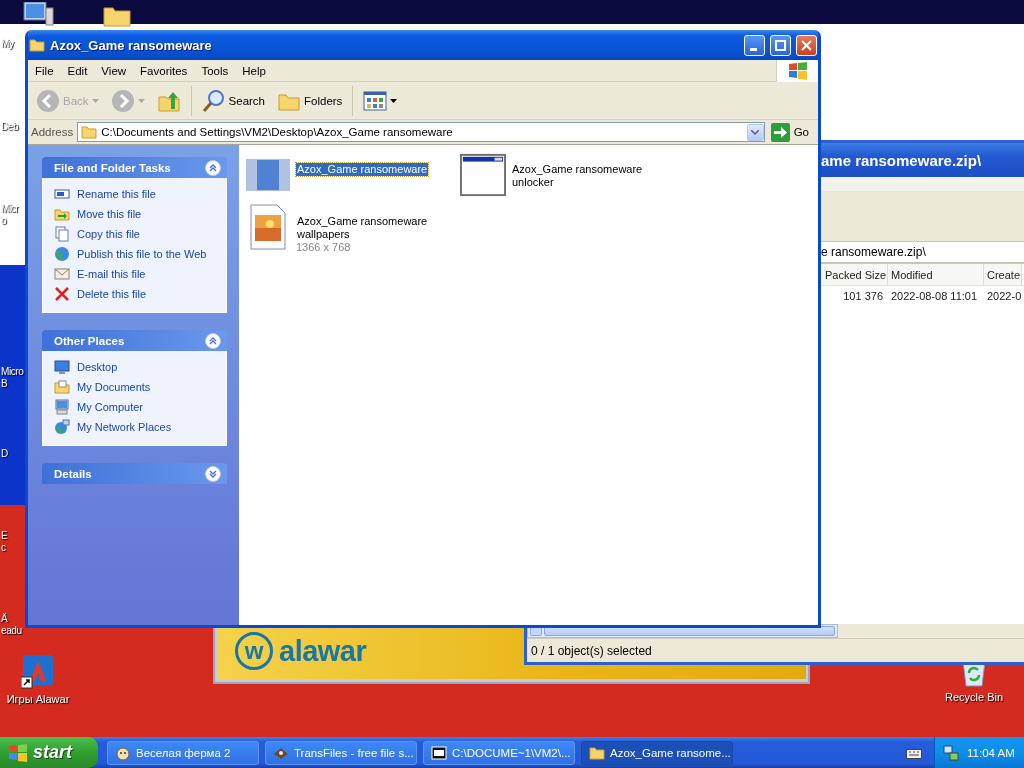 The height and width of the screenshot is (768, 1024). What do you see at coordinates (77, 70) in the screenshot?
I see `menu-item: Edit` at bounding box center [77, 70].